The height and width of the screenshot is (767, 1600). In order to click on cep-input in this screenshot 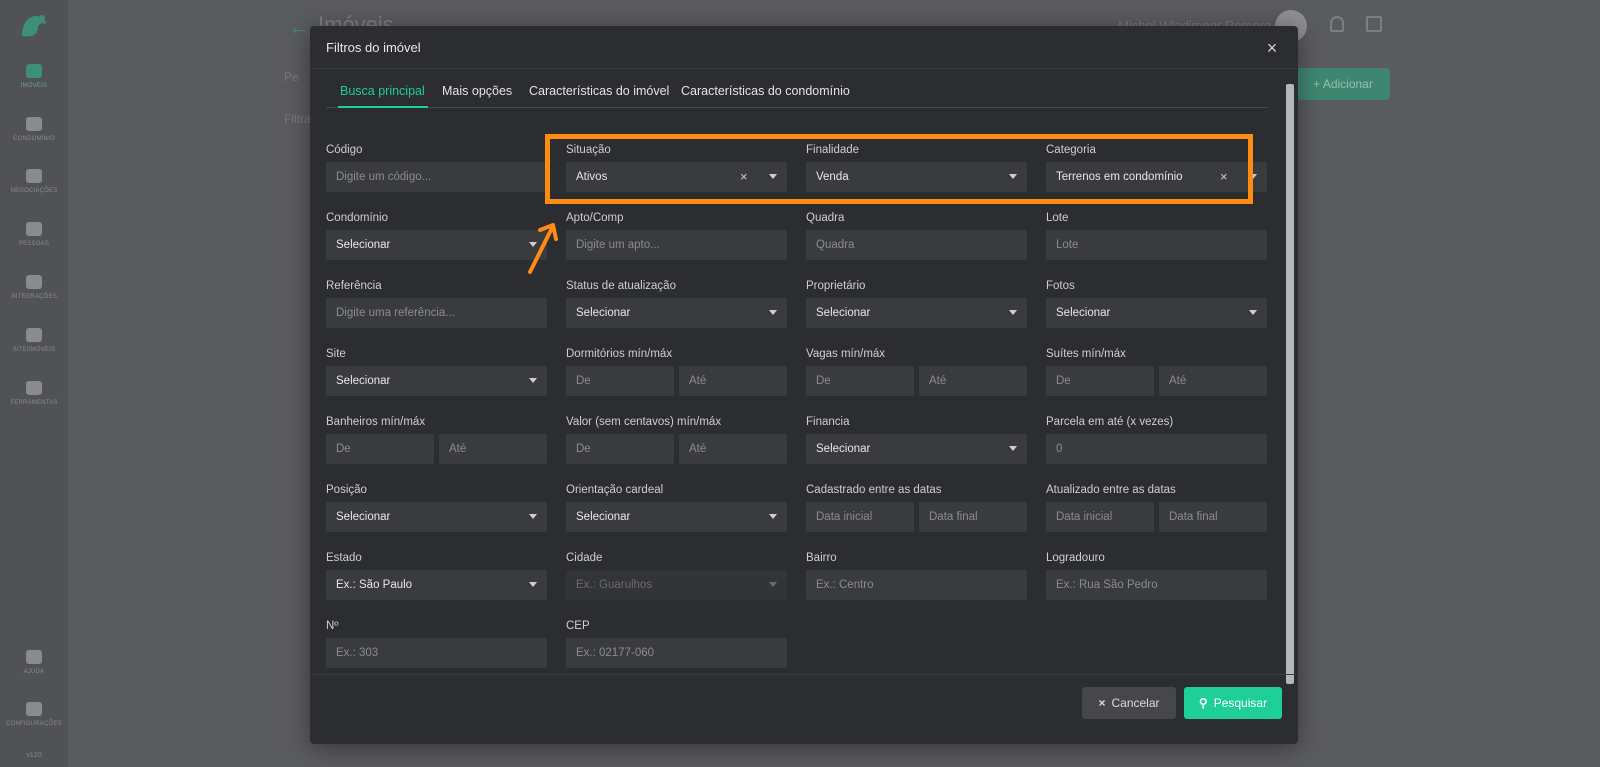, I will do `click(676, 653)`.